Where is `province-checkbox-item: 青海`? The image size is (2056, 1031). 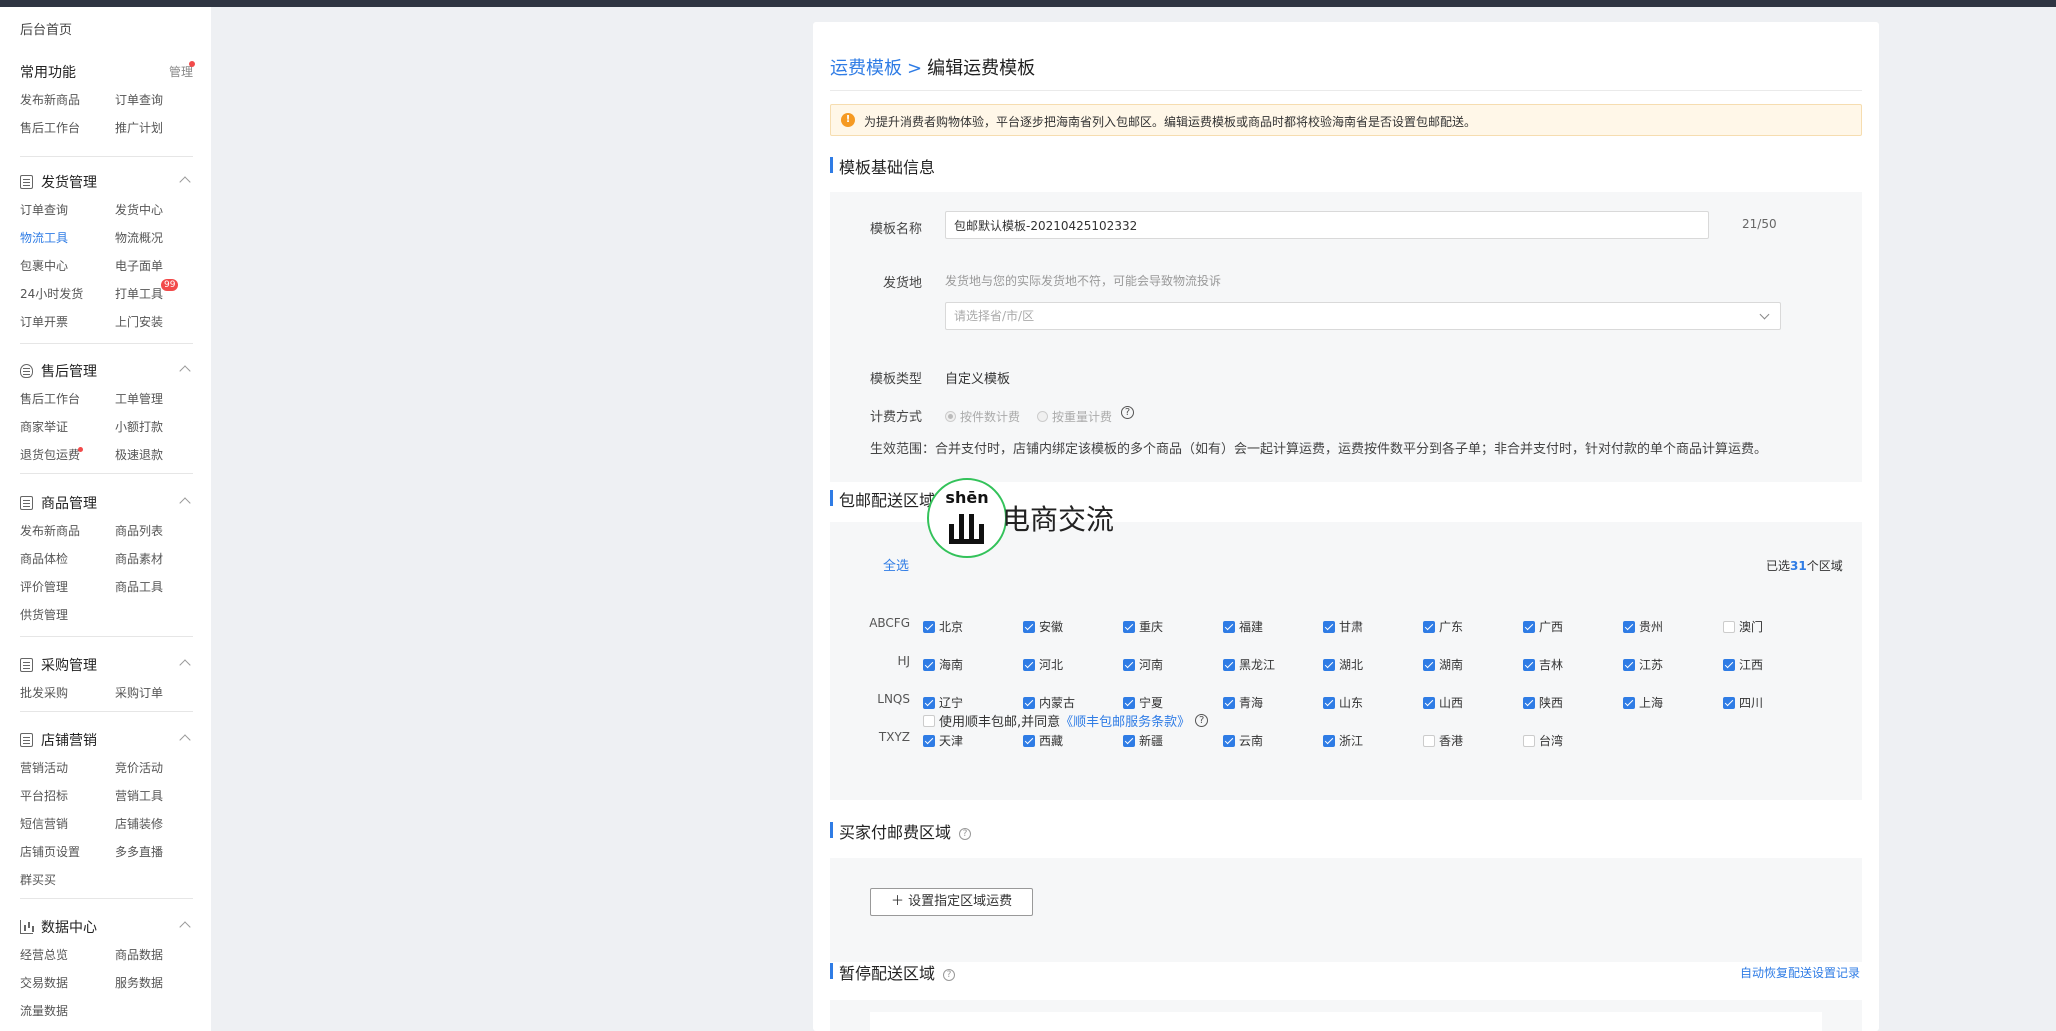
province-checkbox-item: 青海 is located at coordinates (1243, 702).